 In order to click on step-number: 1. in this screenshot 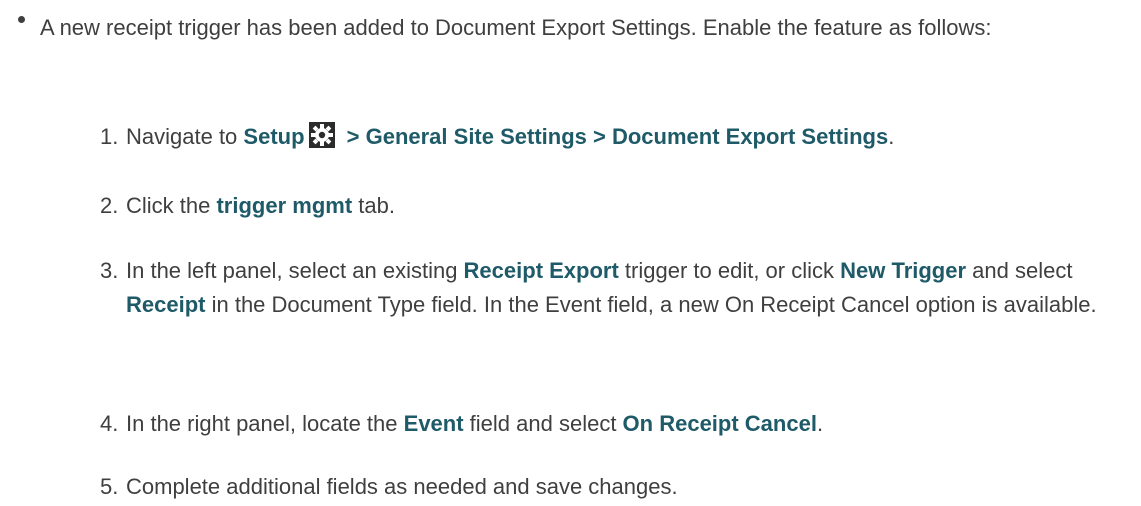, I will do `click(109, 136)`.